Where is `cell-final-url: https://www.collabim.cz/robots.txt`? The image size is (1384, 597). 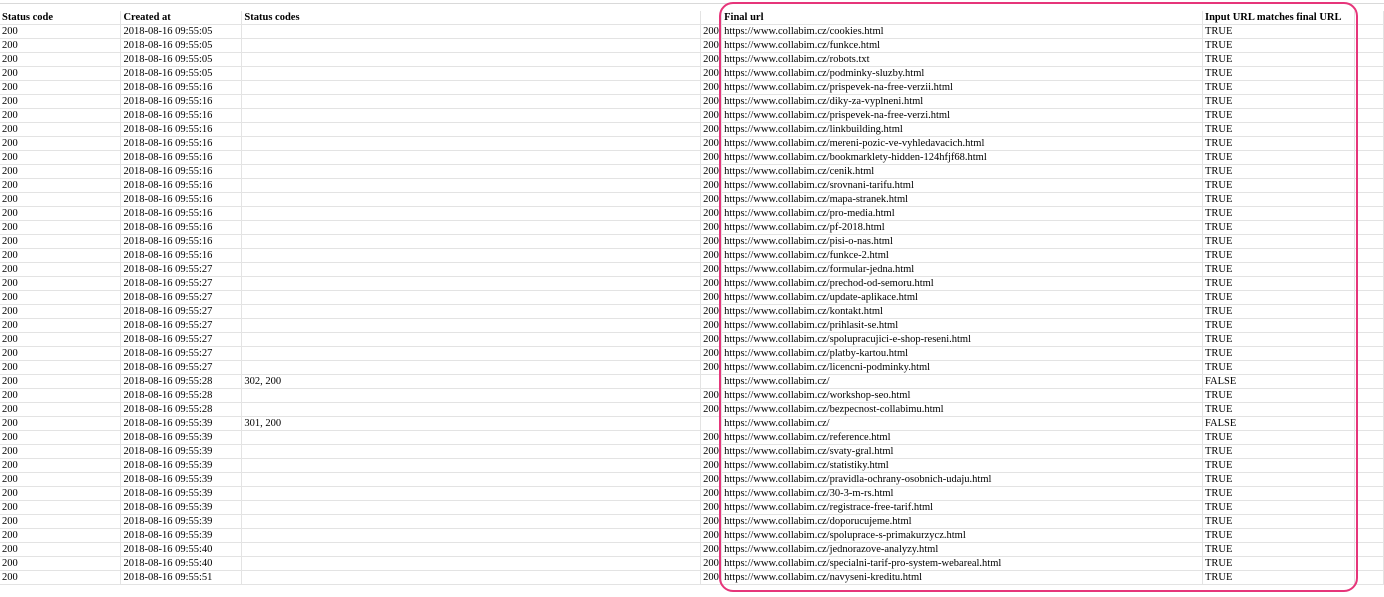
cell-final-url: https://www.collabim.cz/robots.txt is located at coordinates (962, 59).